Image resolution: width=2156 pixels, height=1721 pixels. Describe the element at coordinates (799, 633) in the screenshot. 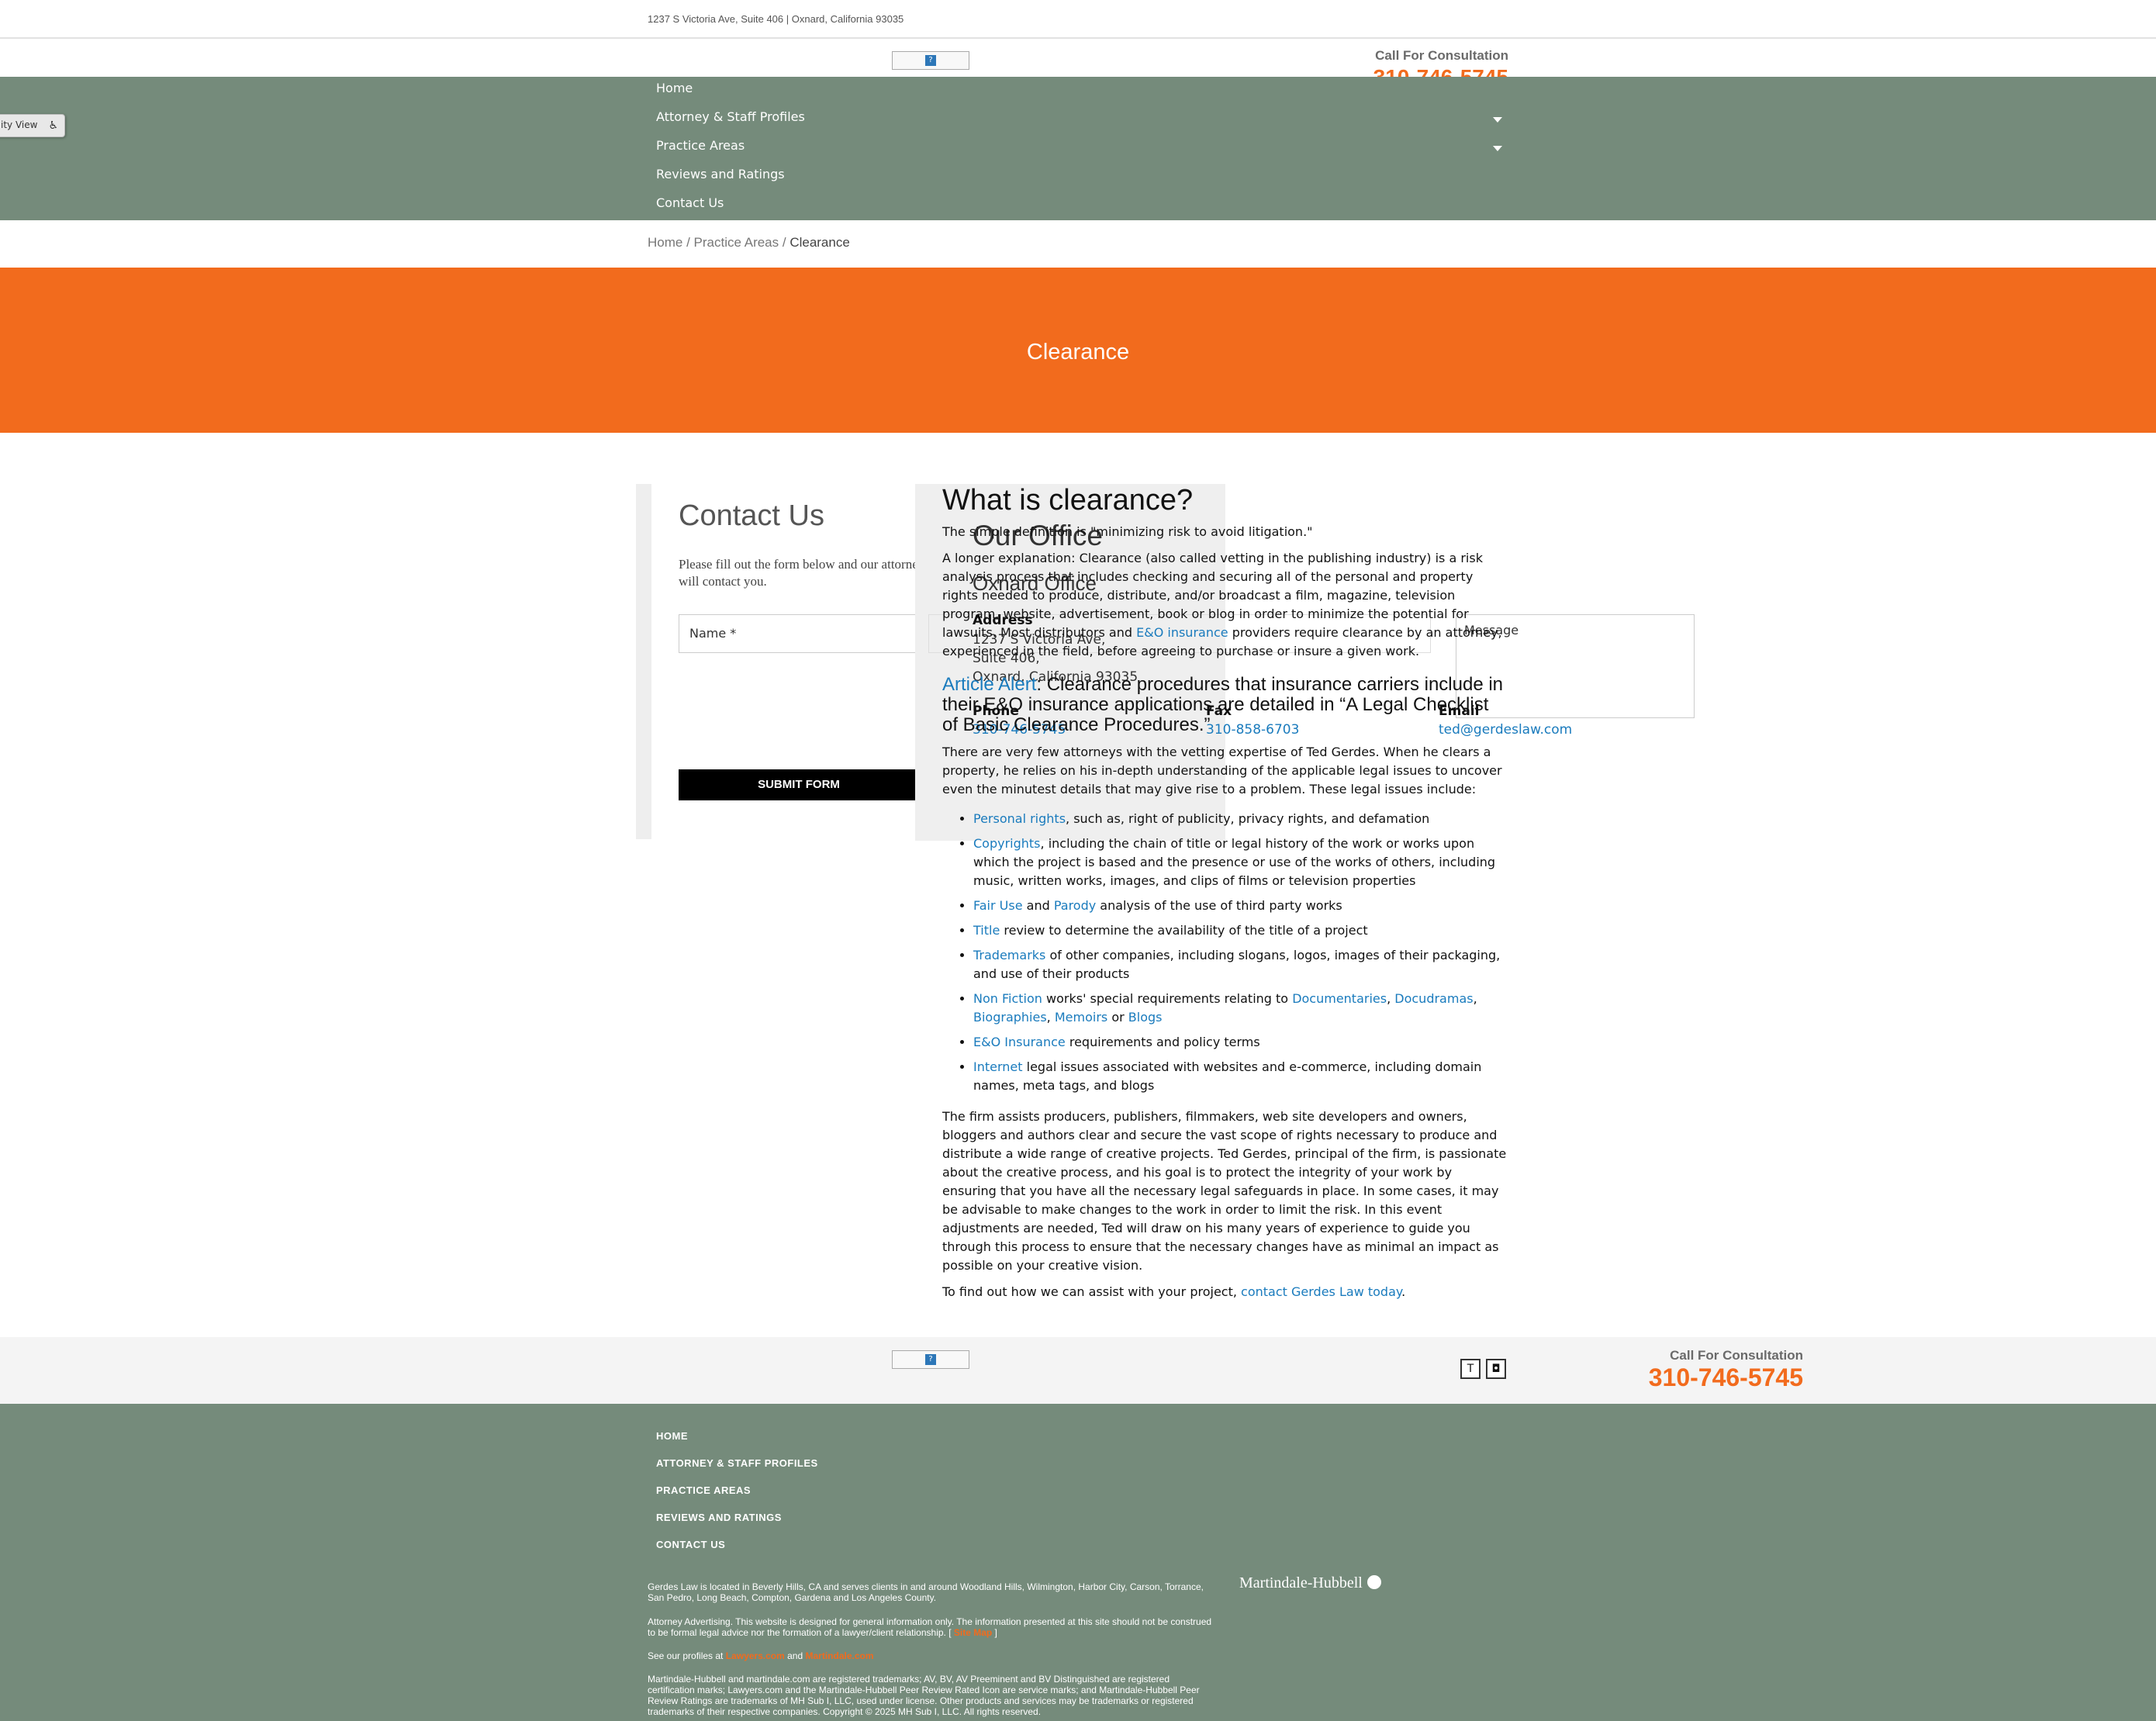

I see `name-input: Name *` at that location.